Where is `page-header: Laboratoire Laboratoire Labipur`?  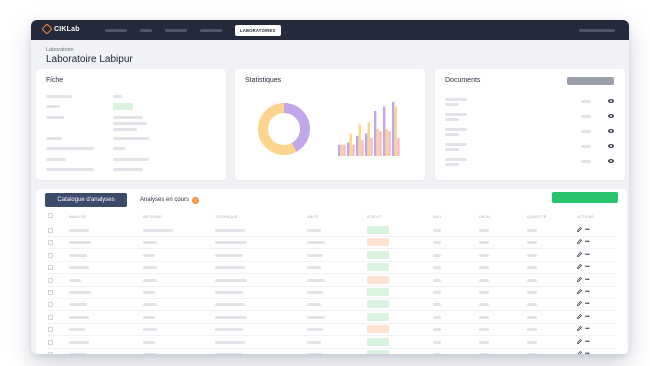
page-header: Laboratoire Laboratoire Labipur is located at coordinates (89, 56).